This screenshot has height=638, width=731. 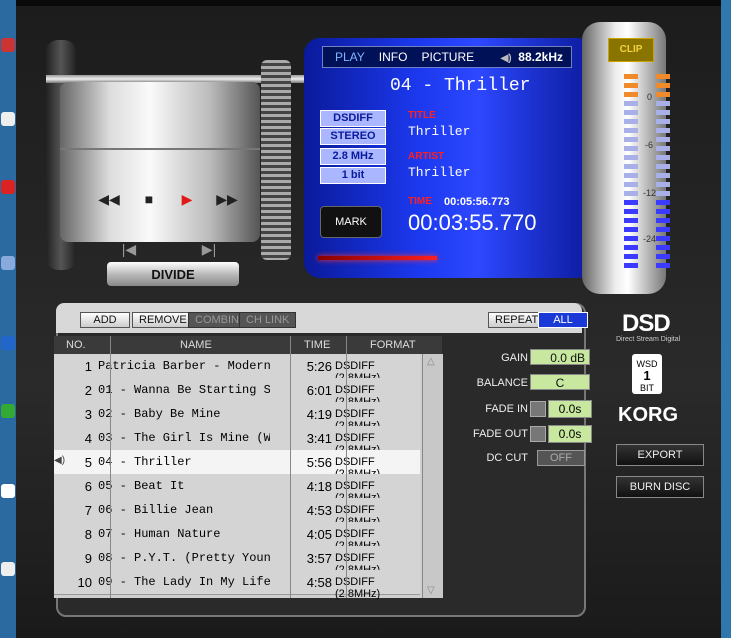 I want to click on playlist-scrollbar: △ ▽, so click(x=432, y=476).